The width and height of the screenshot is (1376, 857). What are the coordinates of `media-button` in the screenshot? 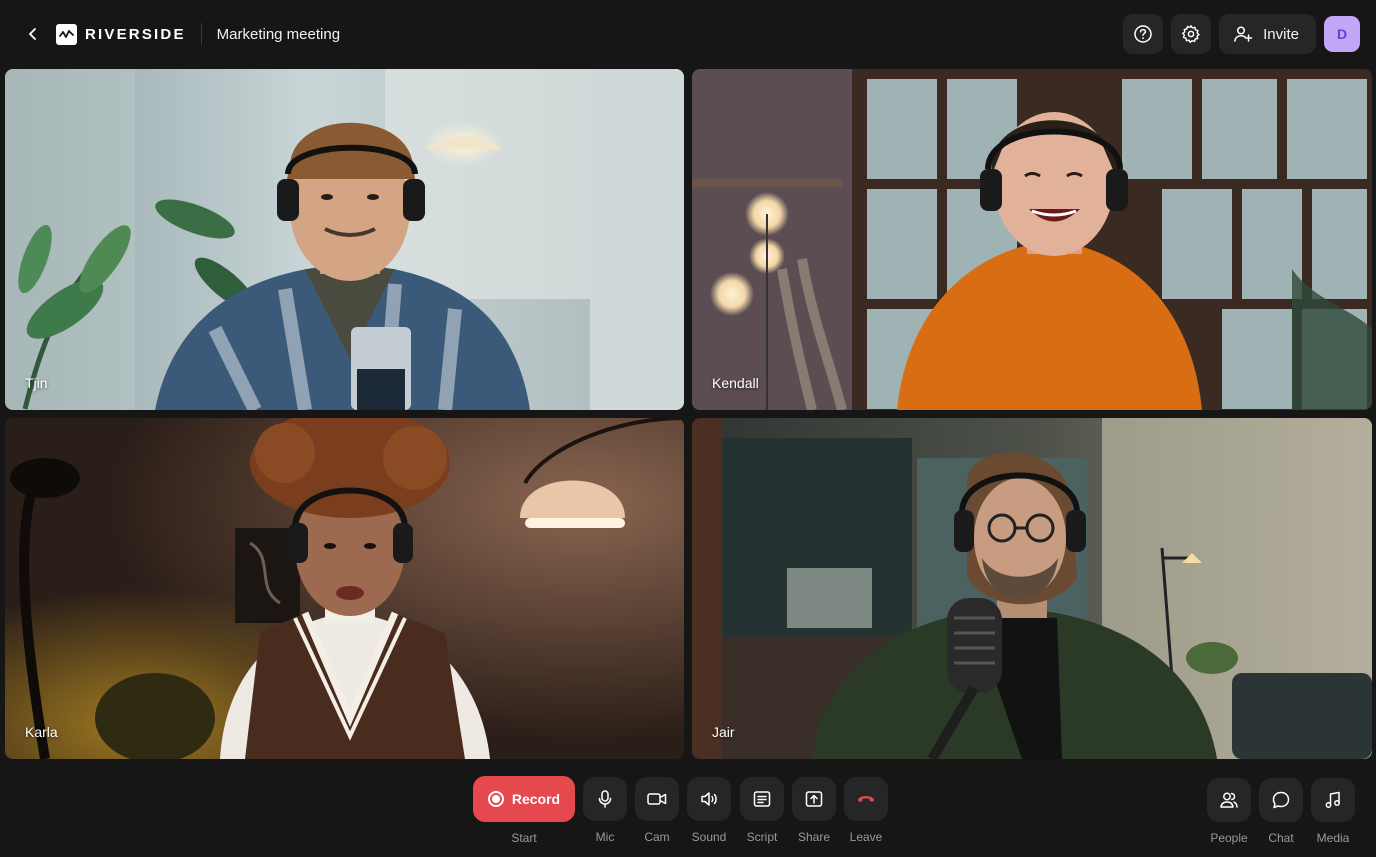 It's located at (1333, 800).